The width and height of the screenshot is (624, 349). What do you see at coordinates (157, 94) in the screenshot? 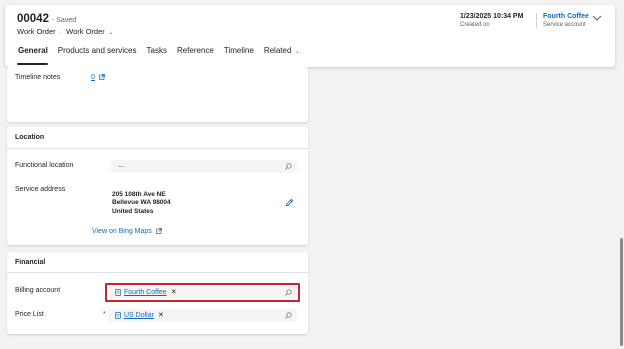
I see `general-section: Timeline notes 0` at bounding box center [157, 94].